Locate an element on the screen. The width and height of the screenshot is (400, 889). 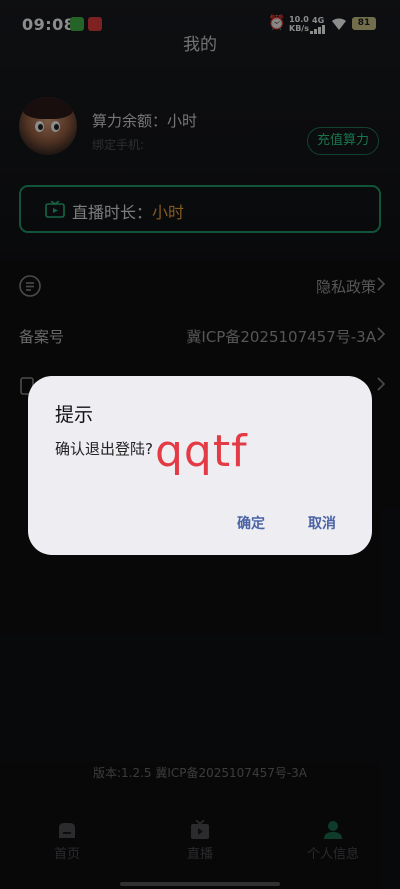
dialog-title: 提示 is located at coordinates (74, 415).